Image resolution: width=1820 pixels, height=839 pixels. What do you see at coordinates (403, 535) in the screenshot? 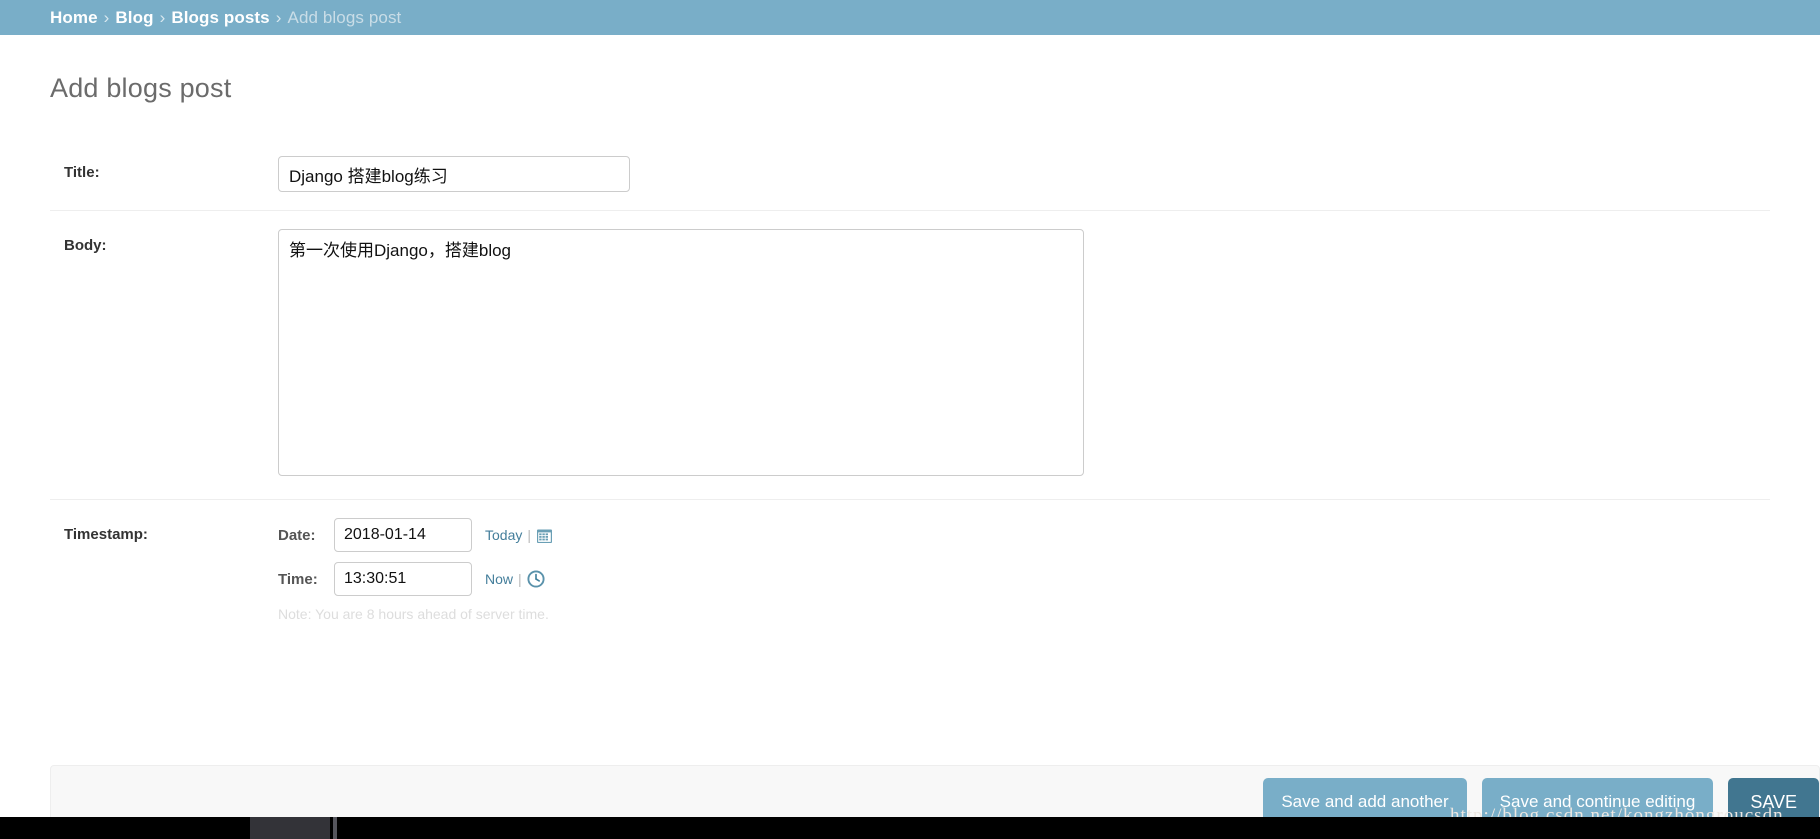
I see `date-input` at bounding box center [403, 535].